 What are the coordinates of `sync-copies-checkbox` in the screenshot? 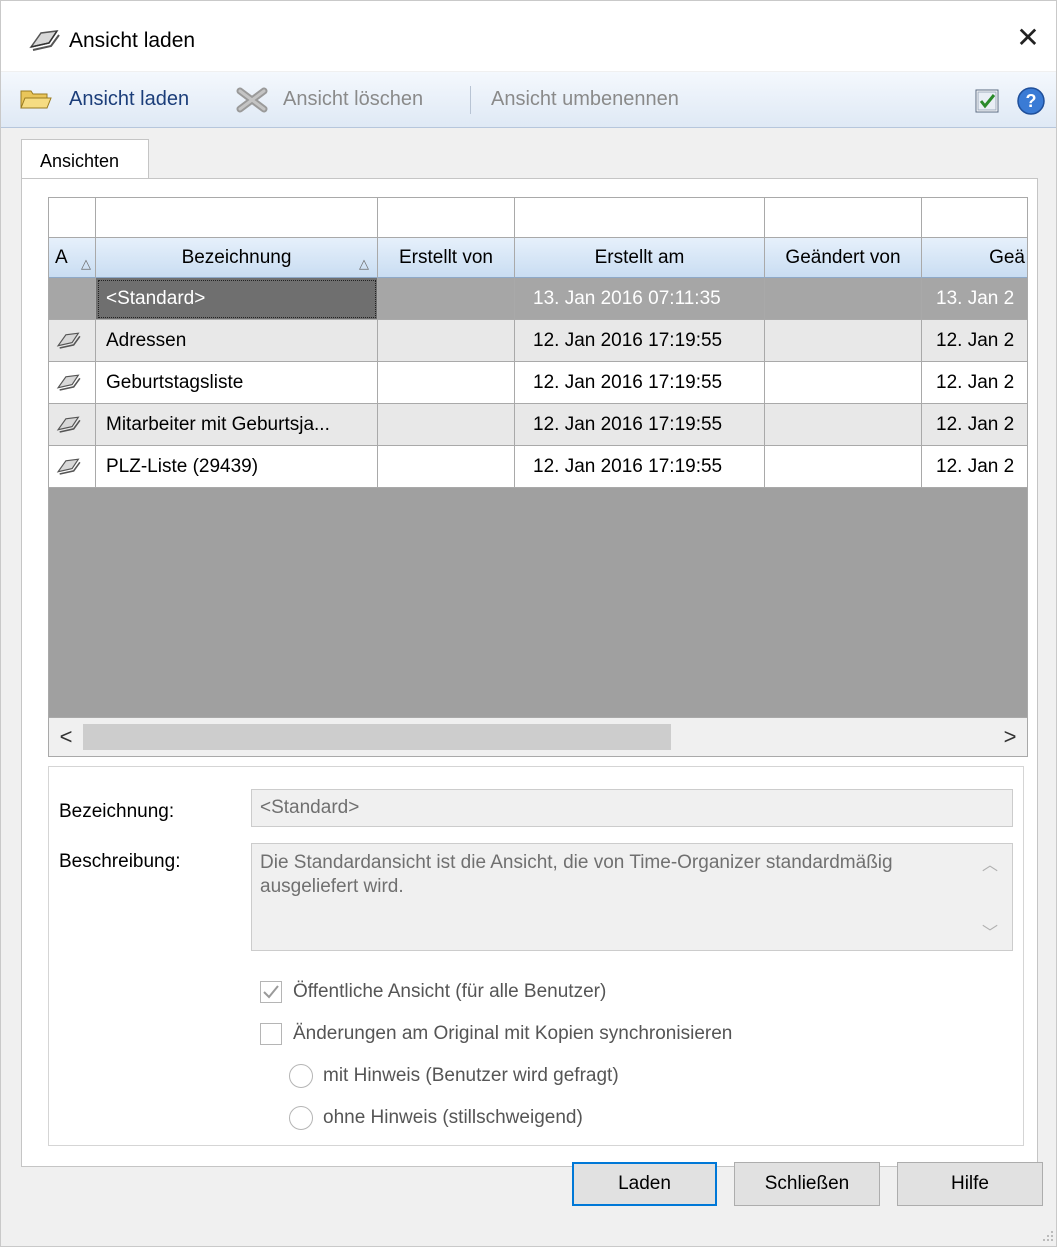 It's located at (271, 1034).